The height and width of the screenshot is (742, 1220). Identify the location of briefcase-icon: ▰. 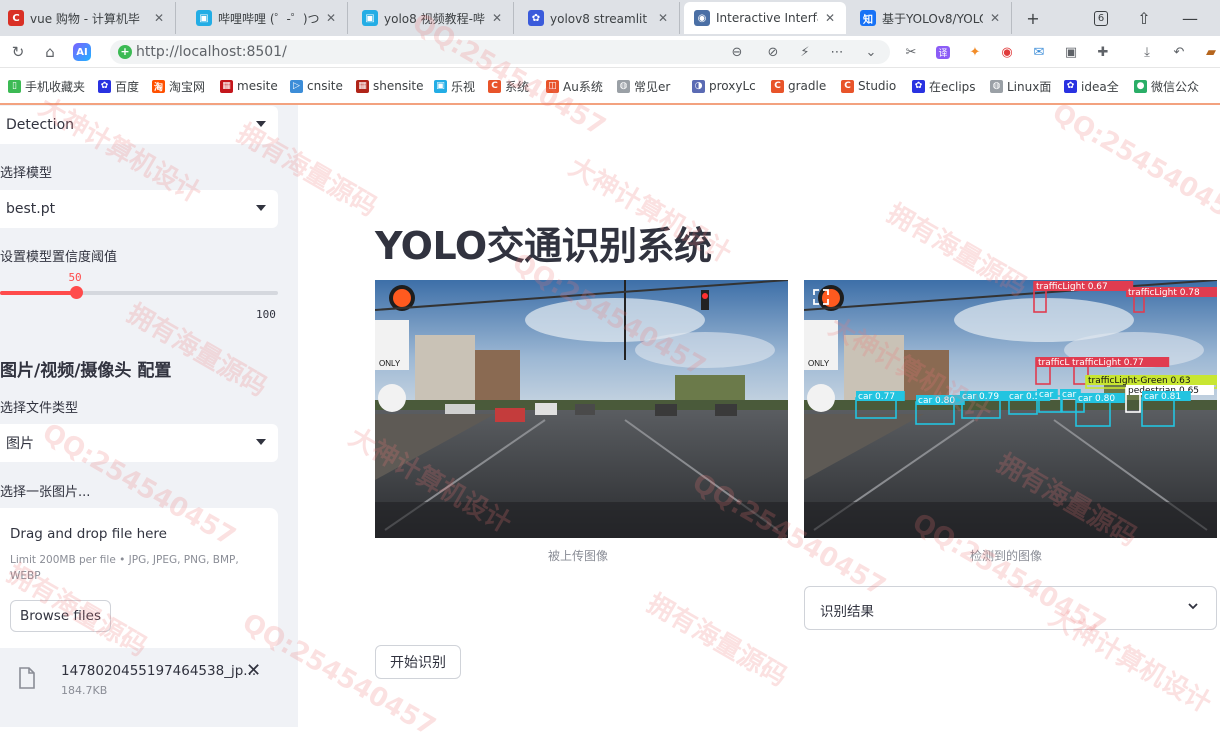
(1211, 52).